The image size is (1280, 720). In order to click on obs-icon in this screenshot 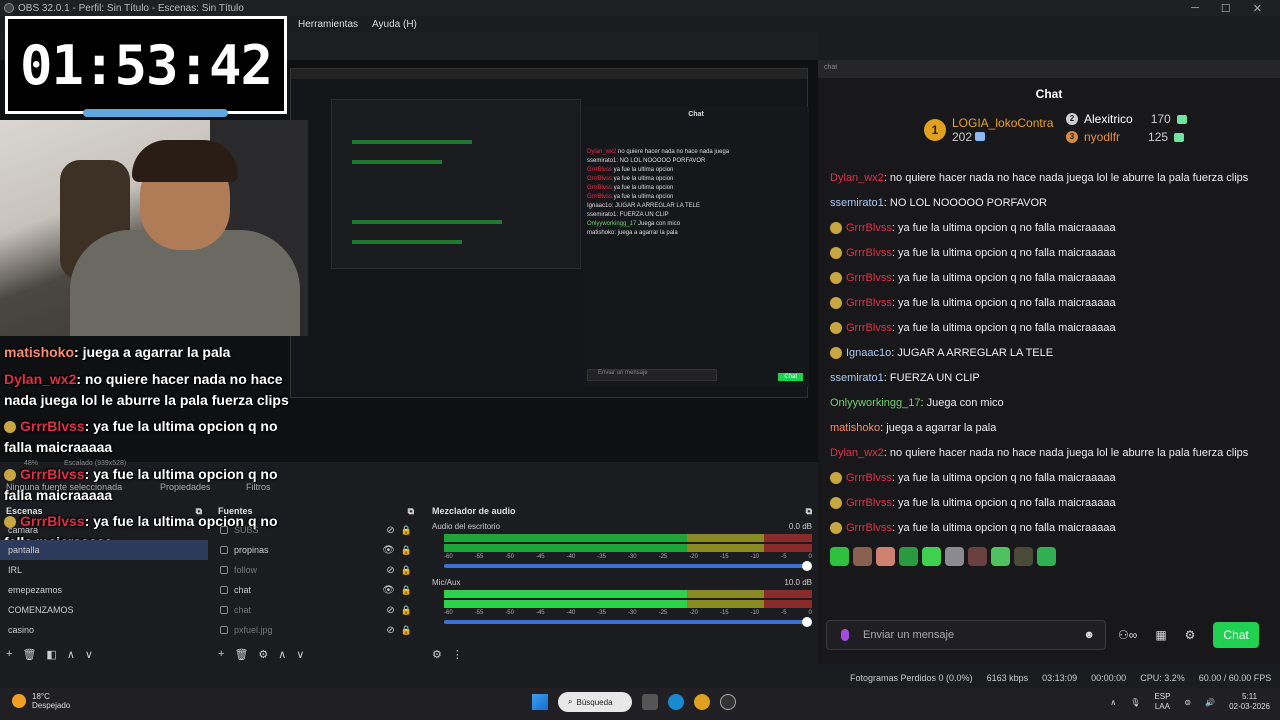, I will do `click(728, 702)`.